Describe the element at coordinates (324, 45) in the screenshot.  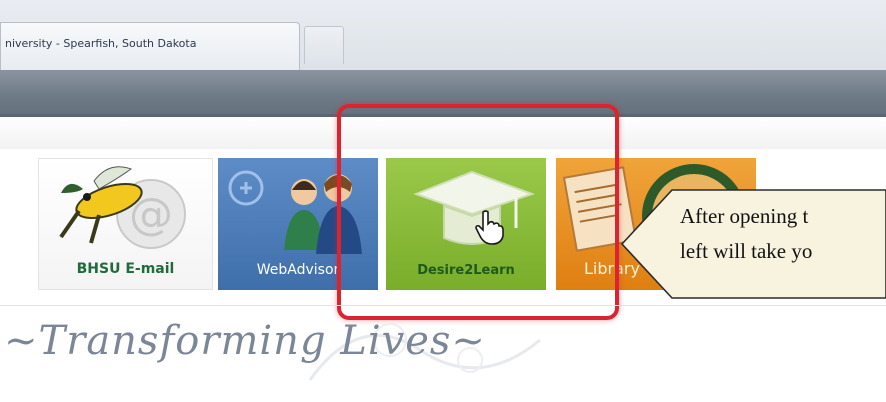
I see `new-tab-button` at that location.